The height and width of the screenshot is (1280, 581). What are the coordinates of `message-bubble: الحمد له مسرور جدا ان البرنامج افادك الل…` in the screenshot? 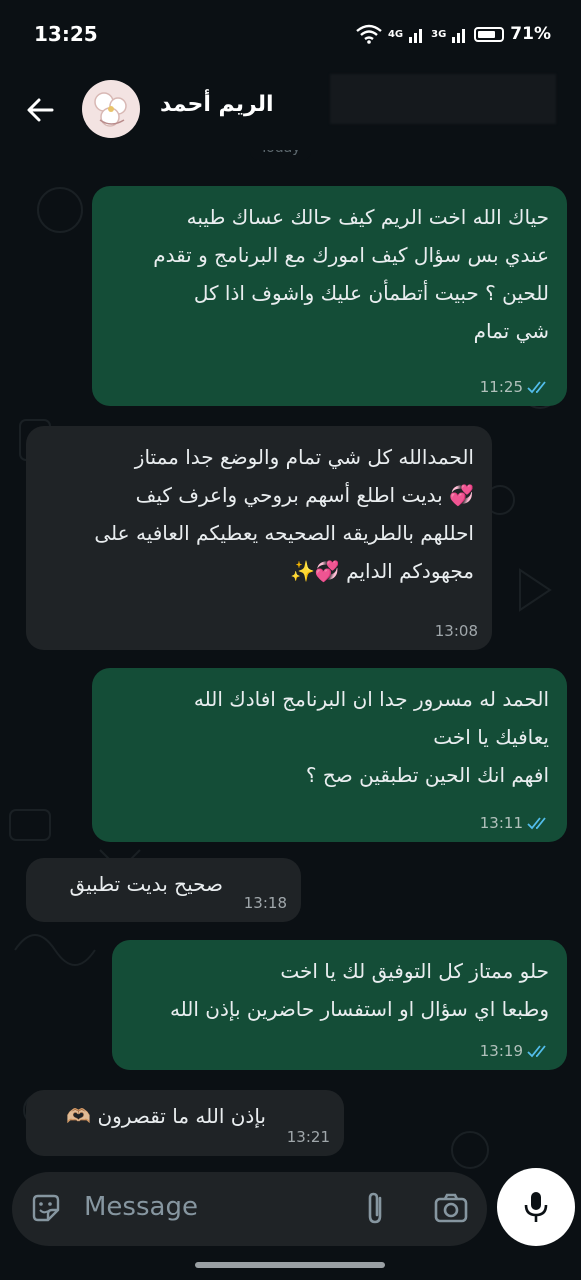 It's located at (329, 755).